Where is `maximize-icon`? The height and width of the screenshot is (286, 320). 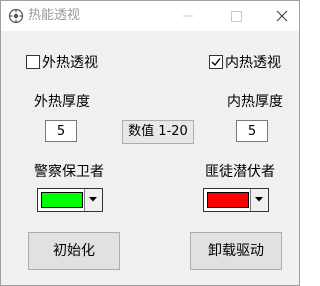 maximize-icon is located at coordinates (236, 16).